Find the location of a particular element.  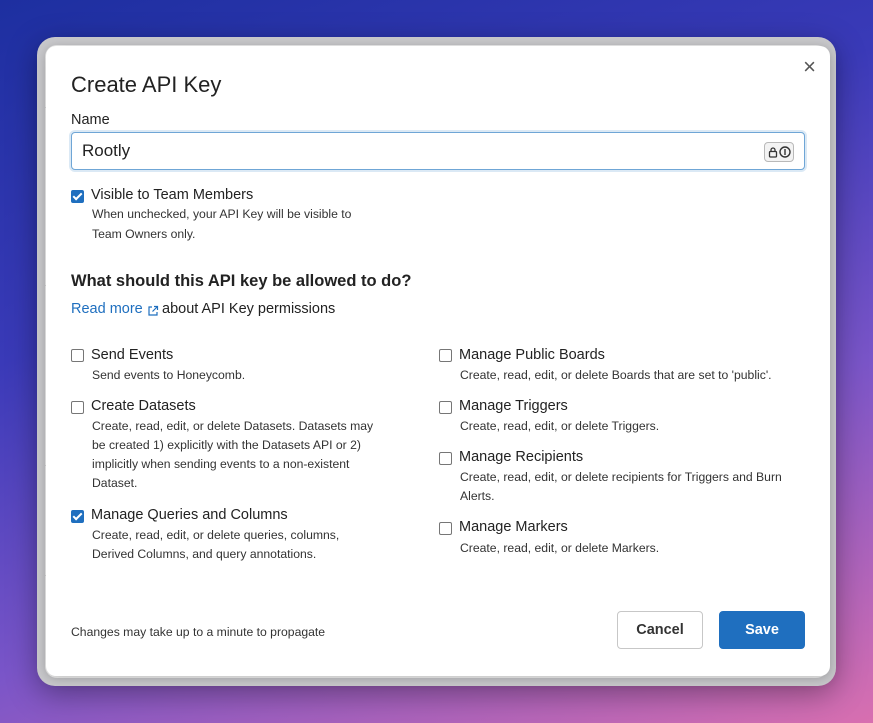

save-button: Save is located at coordinates (762, 630).